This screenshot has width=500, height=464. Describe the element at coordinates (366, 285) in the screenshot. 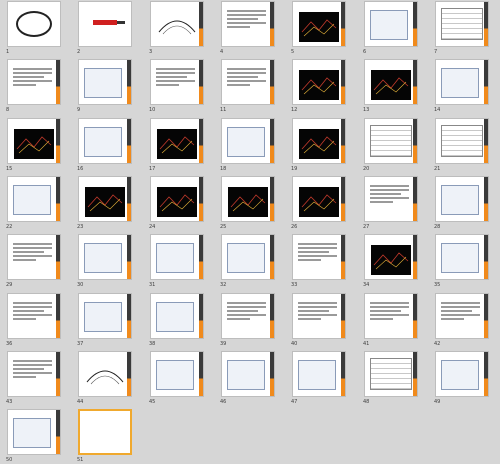

I see `slide-number: 34` at that location.